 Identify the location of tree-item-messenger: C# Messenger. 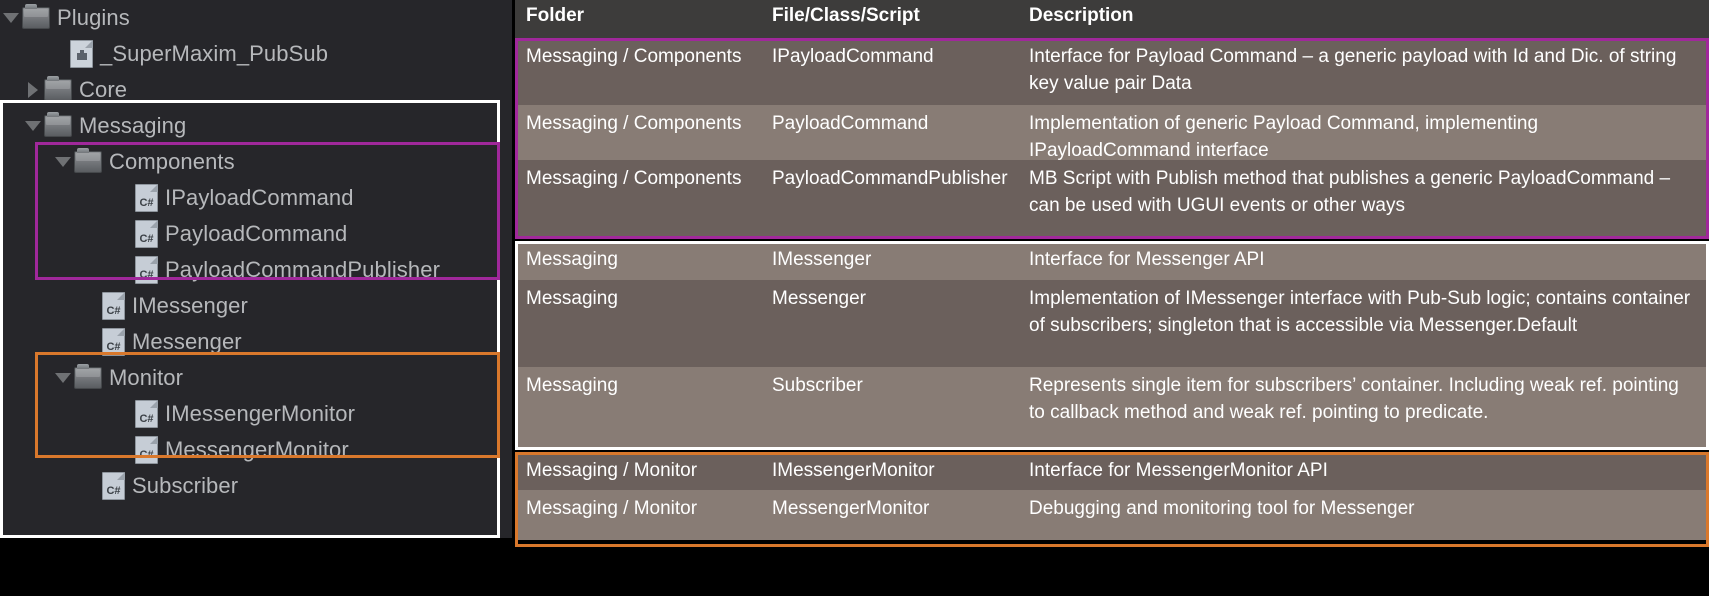
(256, 342).